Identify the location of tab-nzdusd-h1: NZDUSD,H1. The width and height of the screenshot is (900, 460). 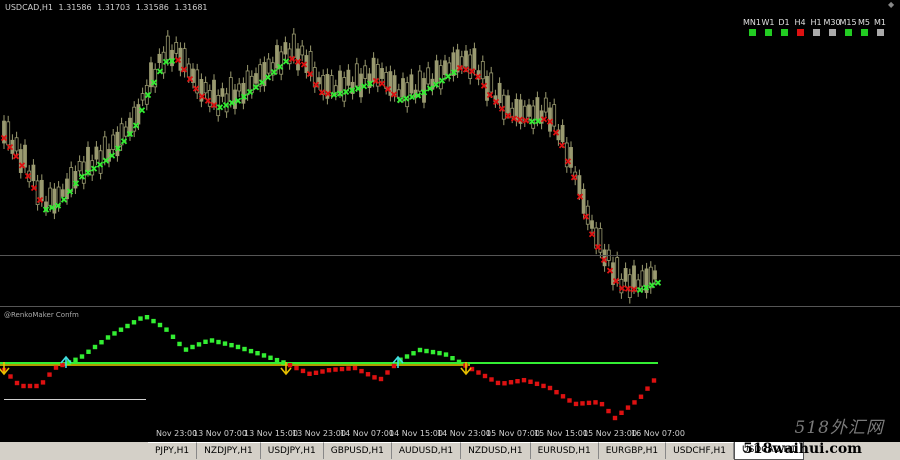
(496, 450).